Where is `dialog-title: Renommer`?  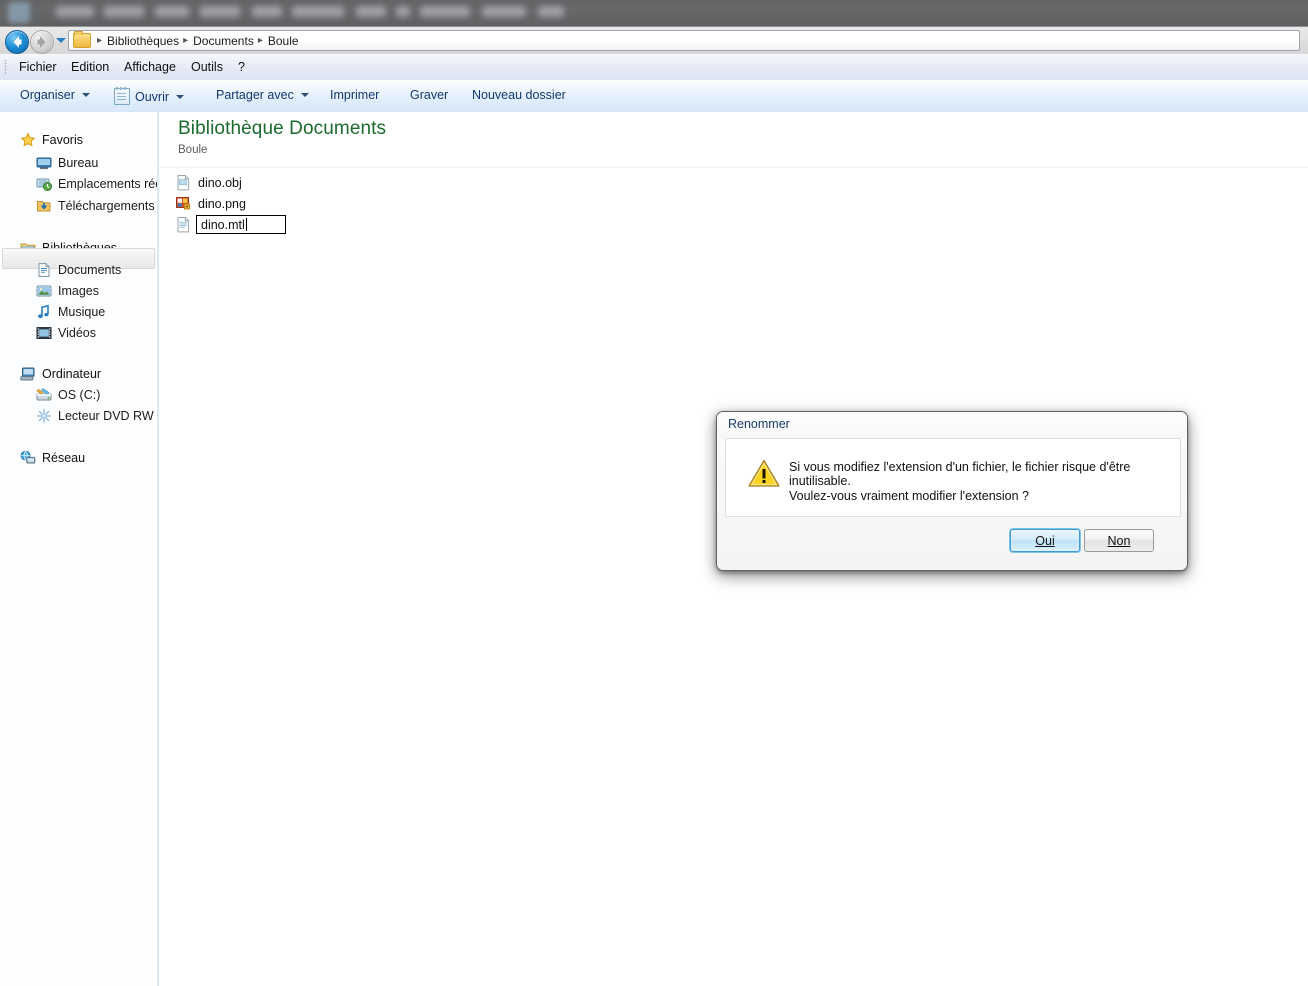 dialog-title: Renommer is located at coordinates (759, 424).